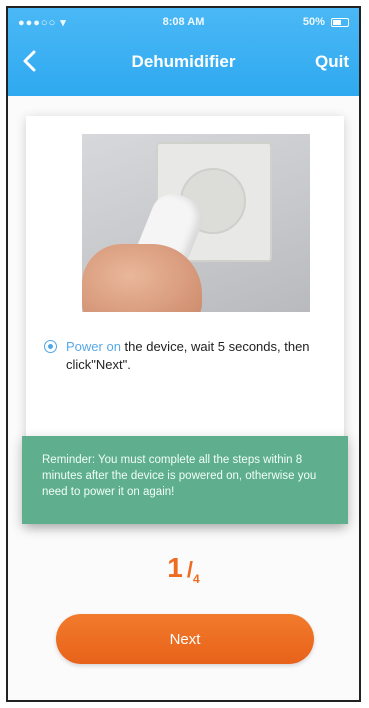  What do you see at coordinates (183, 569) in the screenshot?
I see `step-indicator: 1/4` at bounding box center [183, 569].